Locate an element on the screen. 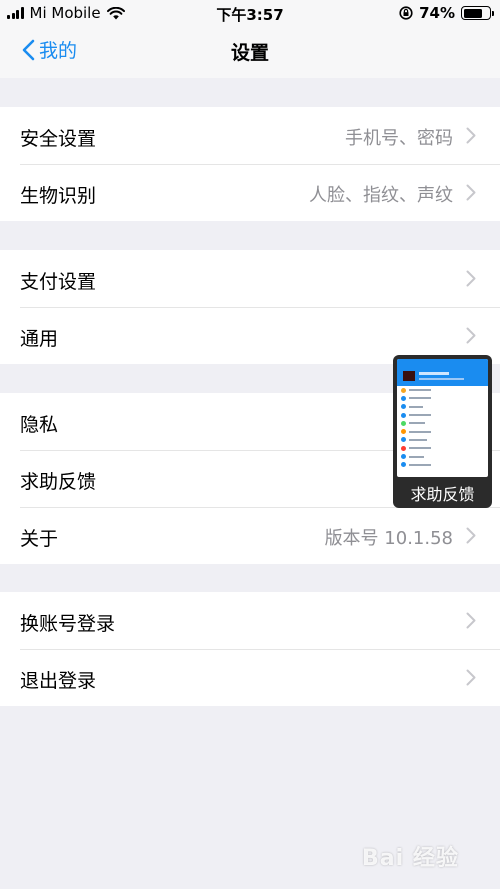 The width and height of the screenshot is (500, 889). floating-window: 求助反馈 is located at coordinates (442, 431).